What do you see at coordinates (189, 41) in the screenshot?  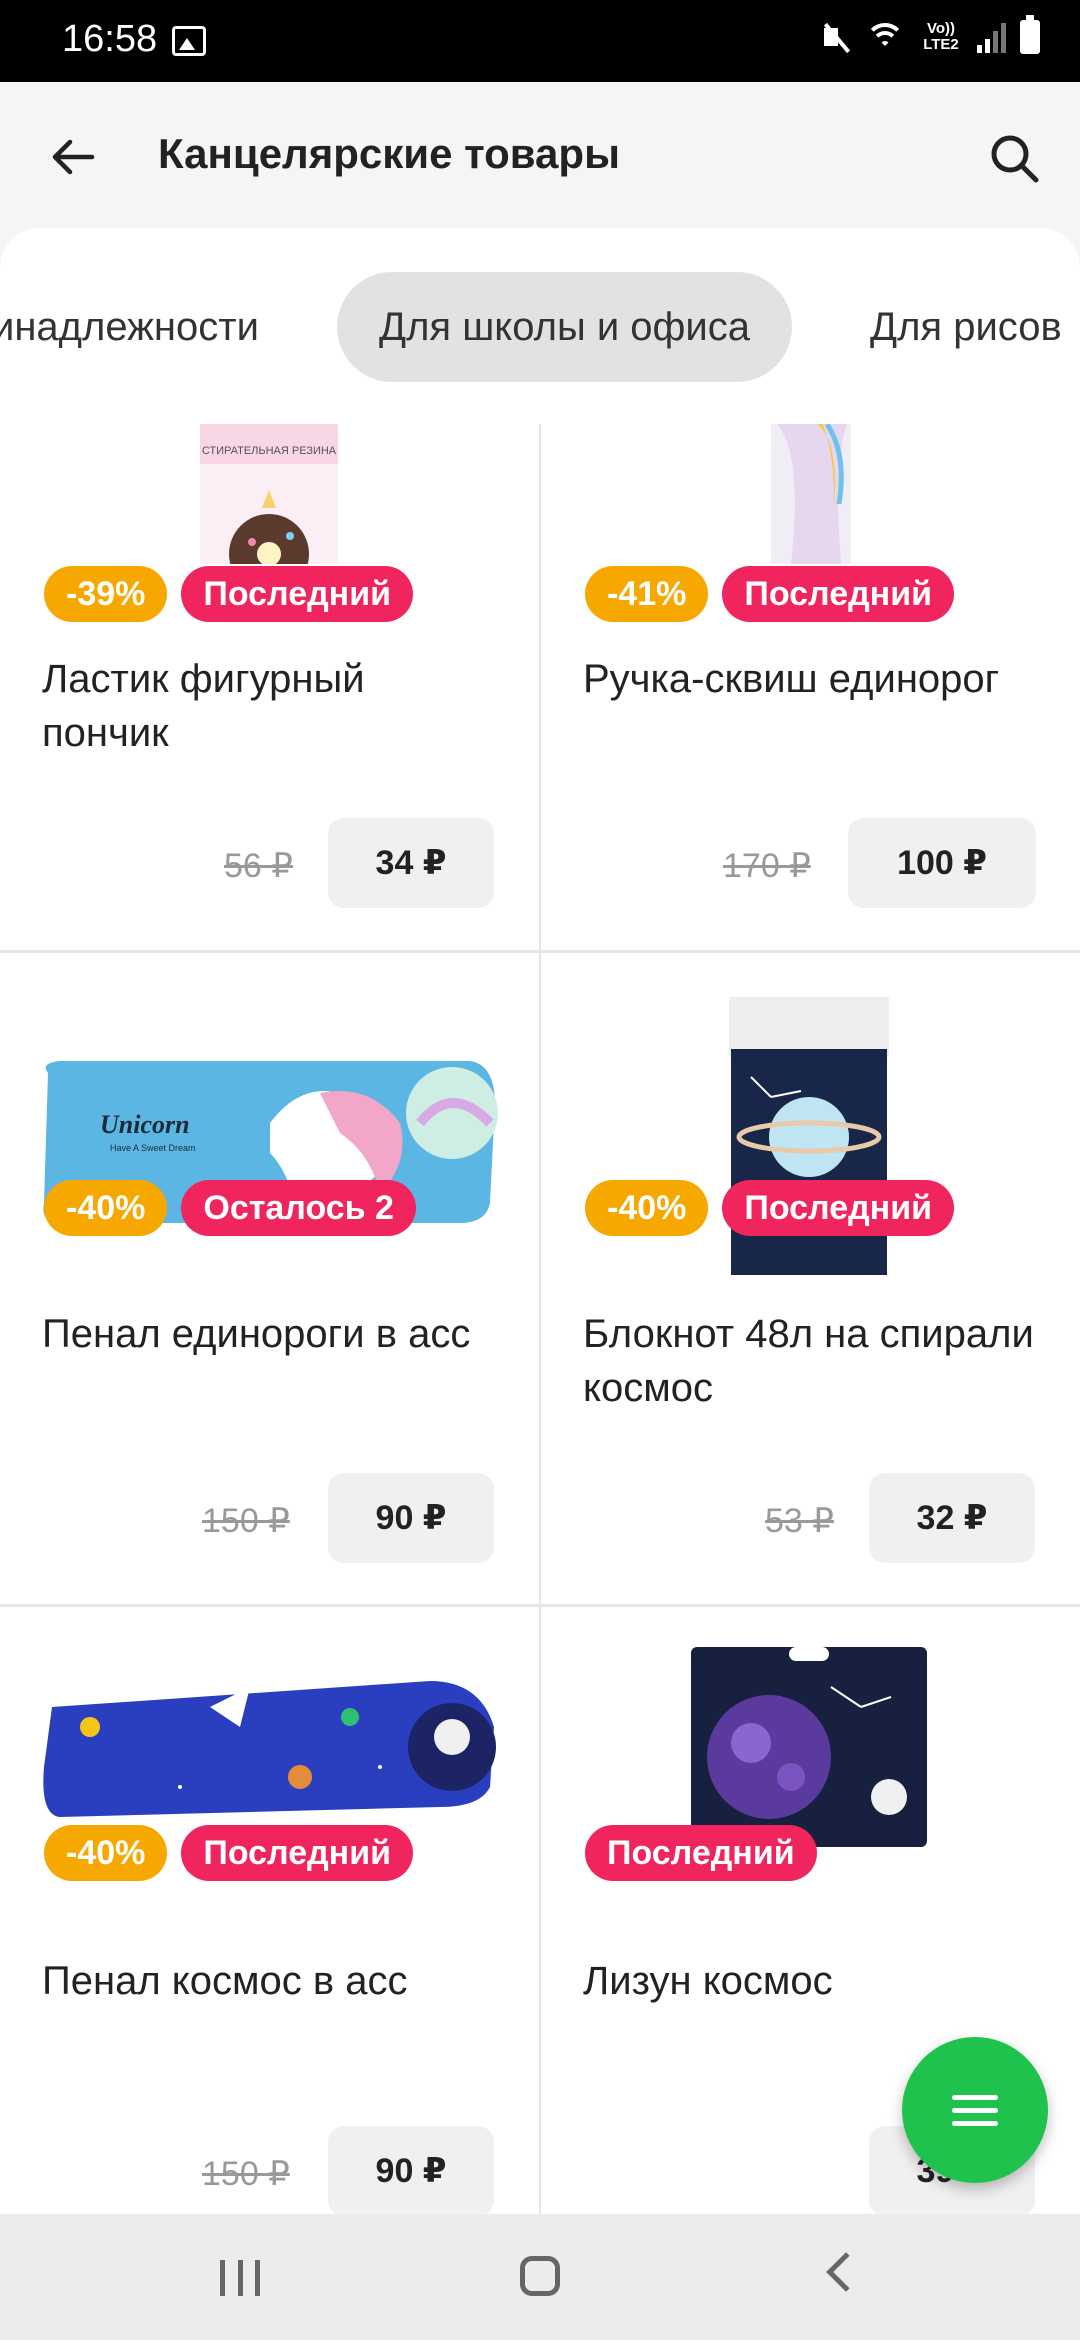 I see `gallery-notification-icon` at bounding box center [189, 41].